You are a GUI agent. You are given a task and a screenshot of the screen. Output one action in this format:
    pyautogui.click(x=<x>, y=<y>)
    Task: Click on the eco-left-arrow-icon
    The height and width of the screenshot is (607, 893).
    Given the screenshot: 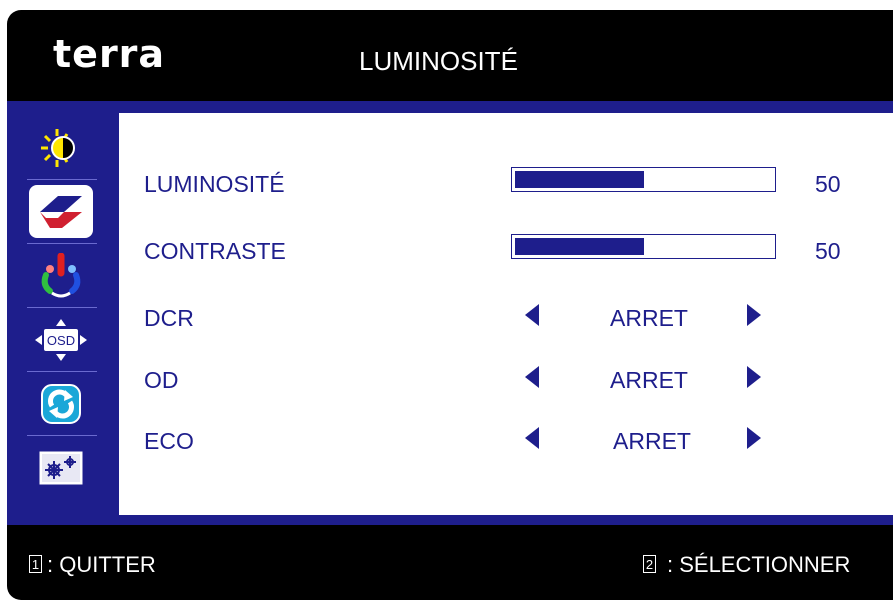 What is the action you would take?
    pyautogui.click(x=532, y=438)
    